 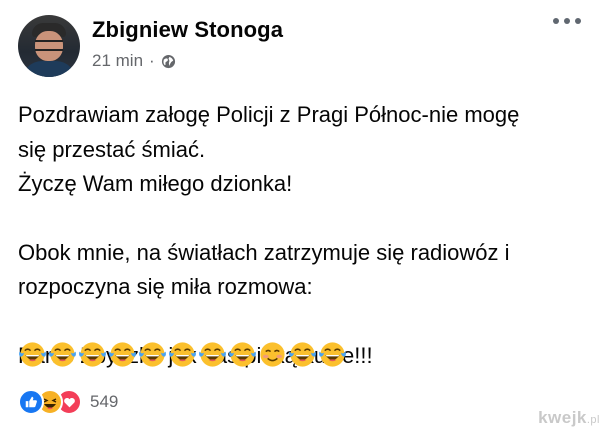 I want to click on post-line: rozpoczyna się miła rozmowa:, so click(x=165, y=286).